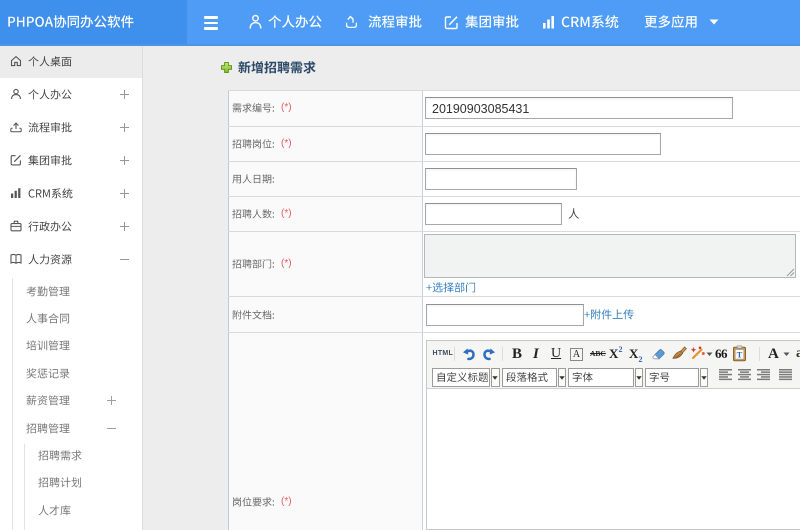  What do you see at coordinates (740, 354) in the screenshot?
I see `svg-text: T` at bounding box center [740, 354].